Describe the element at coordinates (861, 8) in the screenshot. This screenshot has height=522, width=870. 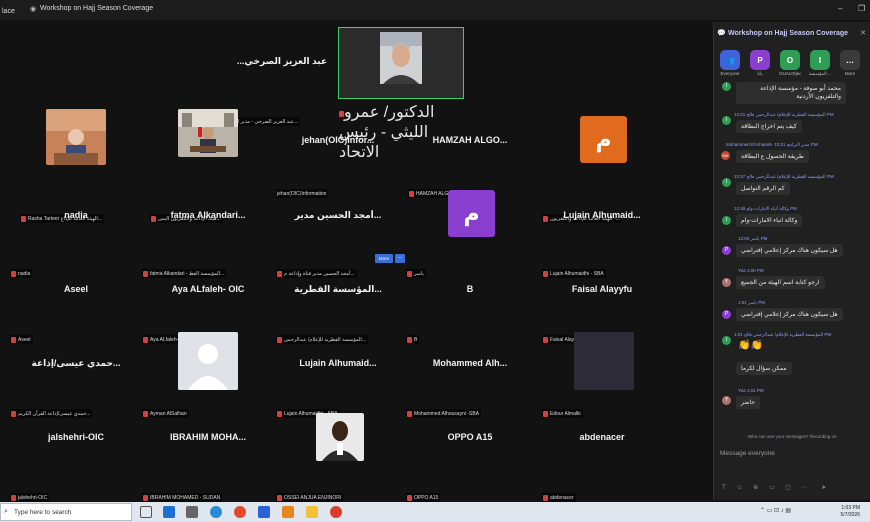
I see `maximize-button: ❐` at that location.